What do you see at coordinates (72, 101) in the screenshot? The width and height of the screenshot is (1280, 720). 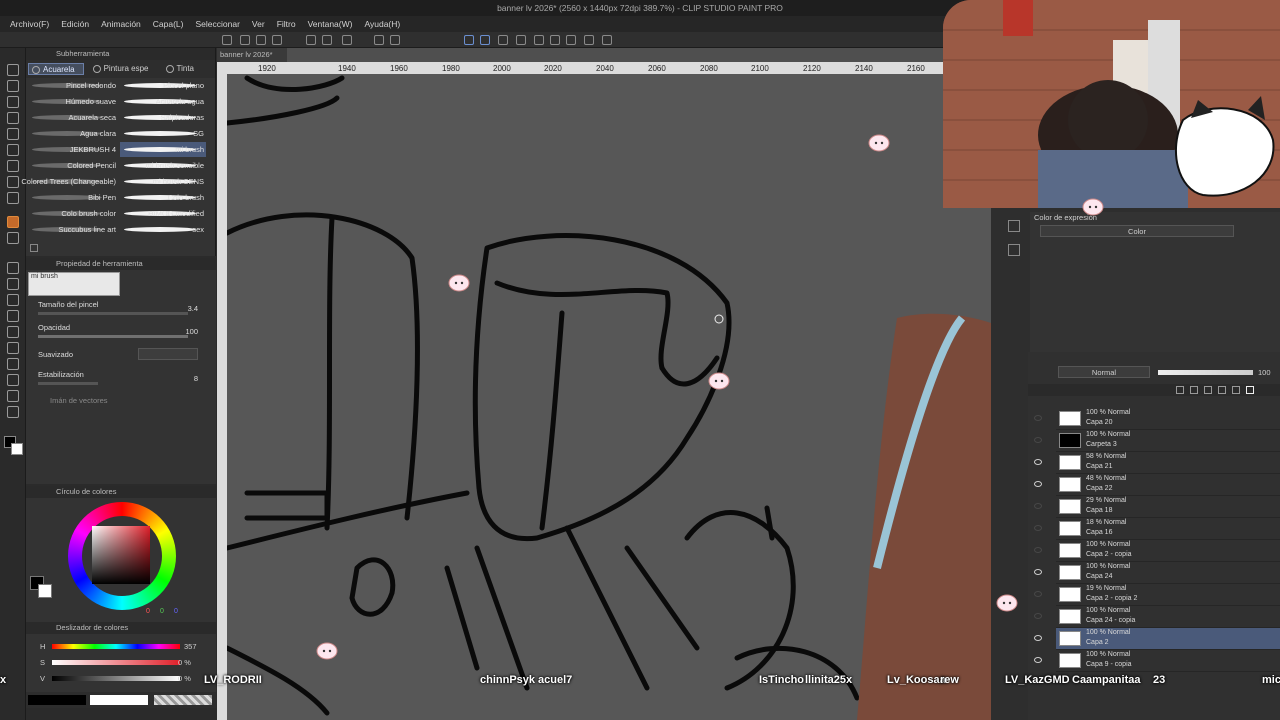 I see `brush-item: Húmedo suave` at bounding box center [72, 101].